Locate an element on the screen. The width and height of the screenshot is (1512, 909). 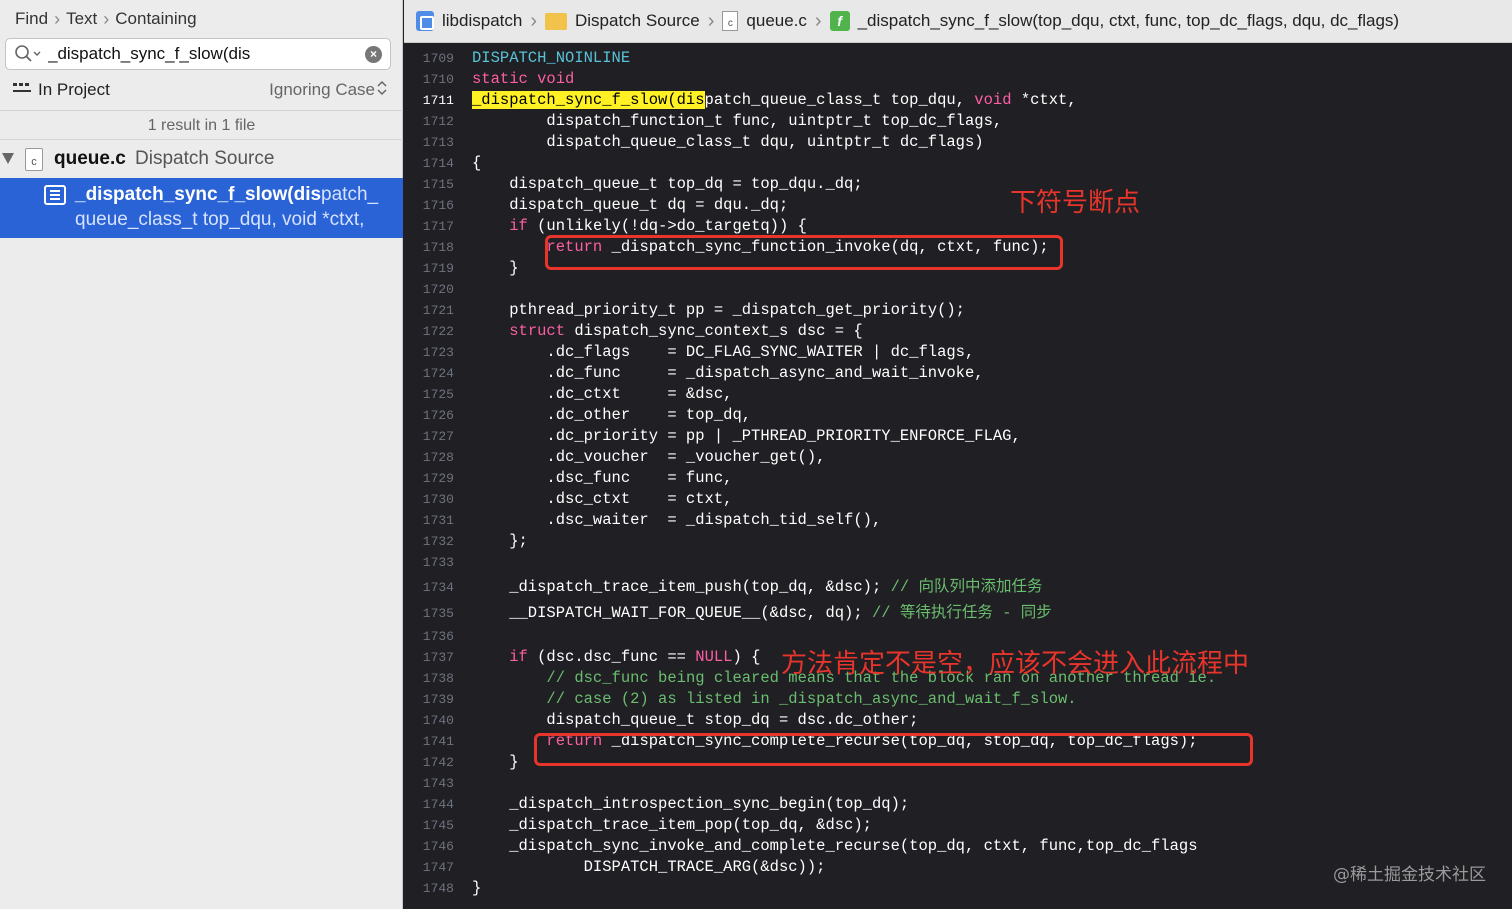
find-mode-find: Find is located at coordinates (31, 19).